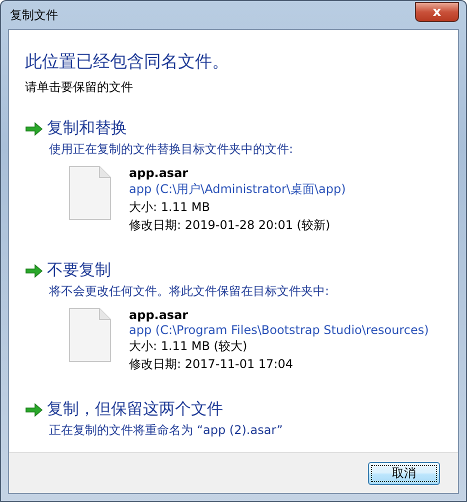 Image resolution: width=467 pixels, height=502 pixels. What do you see at coordinates (188, 346) in the screenshot?
I see `file-size: 大小: 1.11 MB (较大)` at bounding box center [188, 346].